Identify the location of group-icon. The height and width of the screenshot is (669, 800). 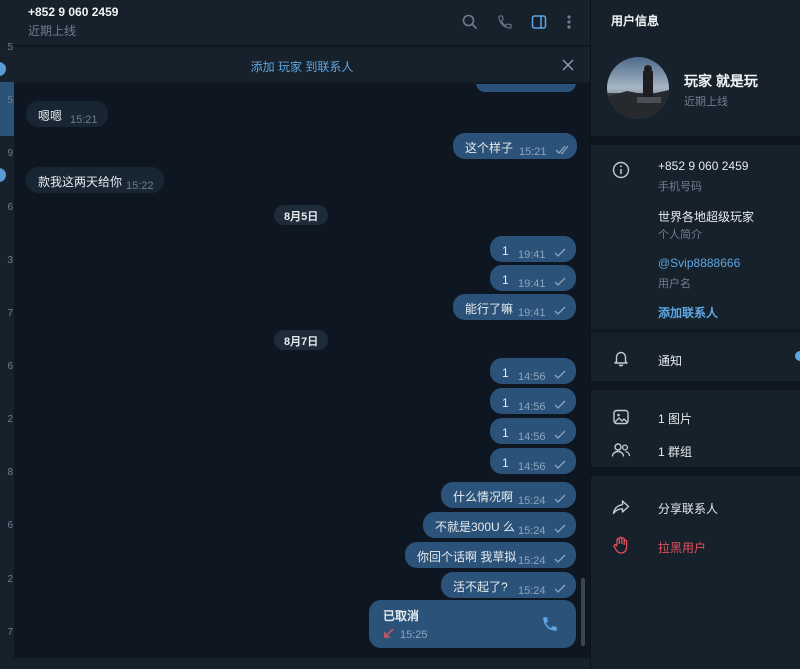
(621, 450).